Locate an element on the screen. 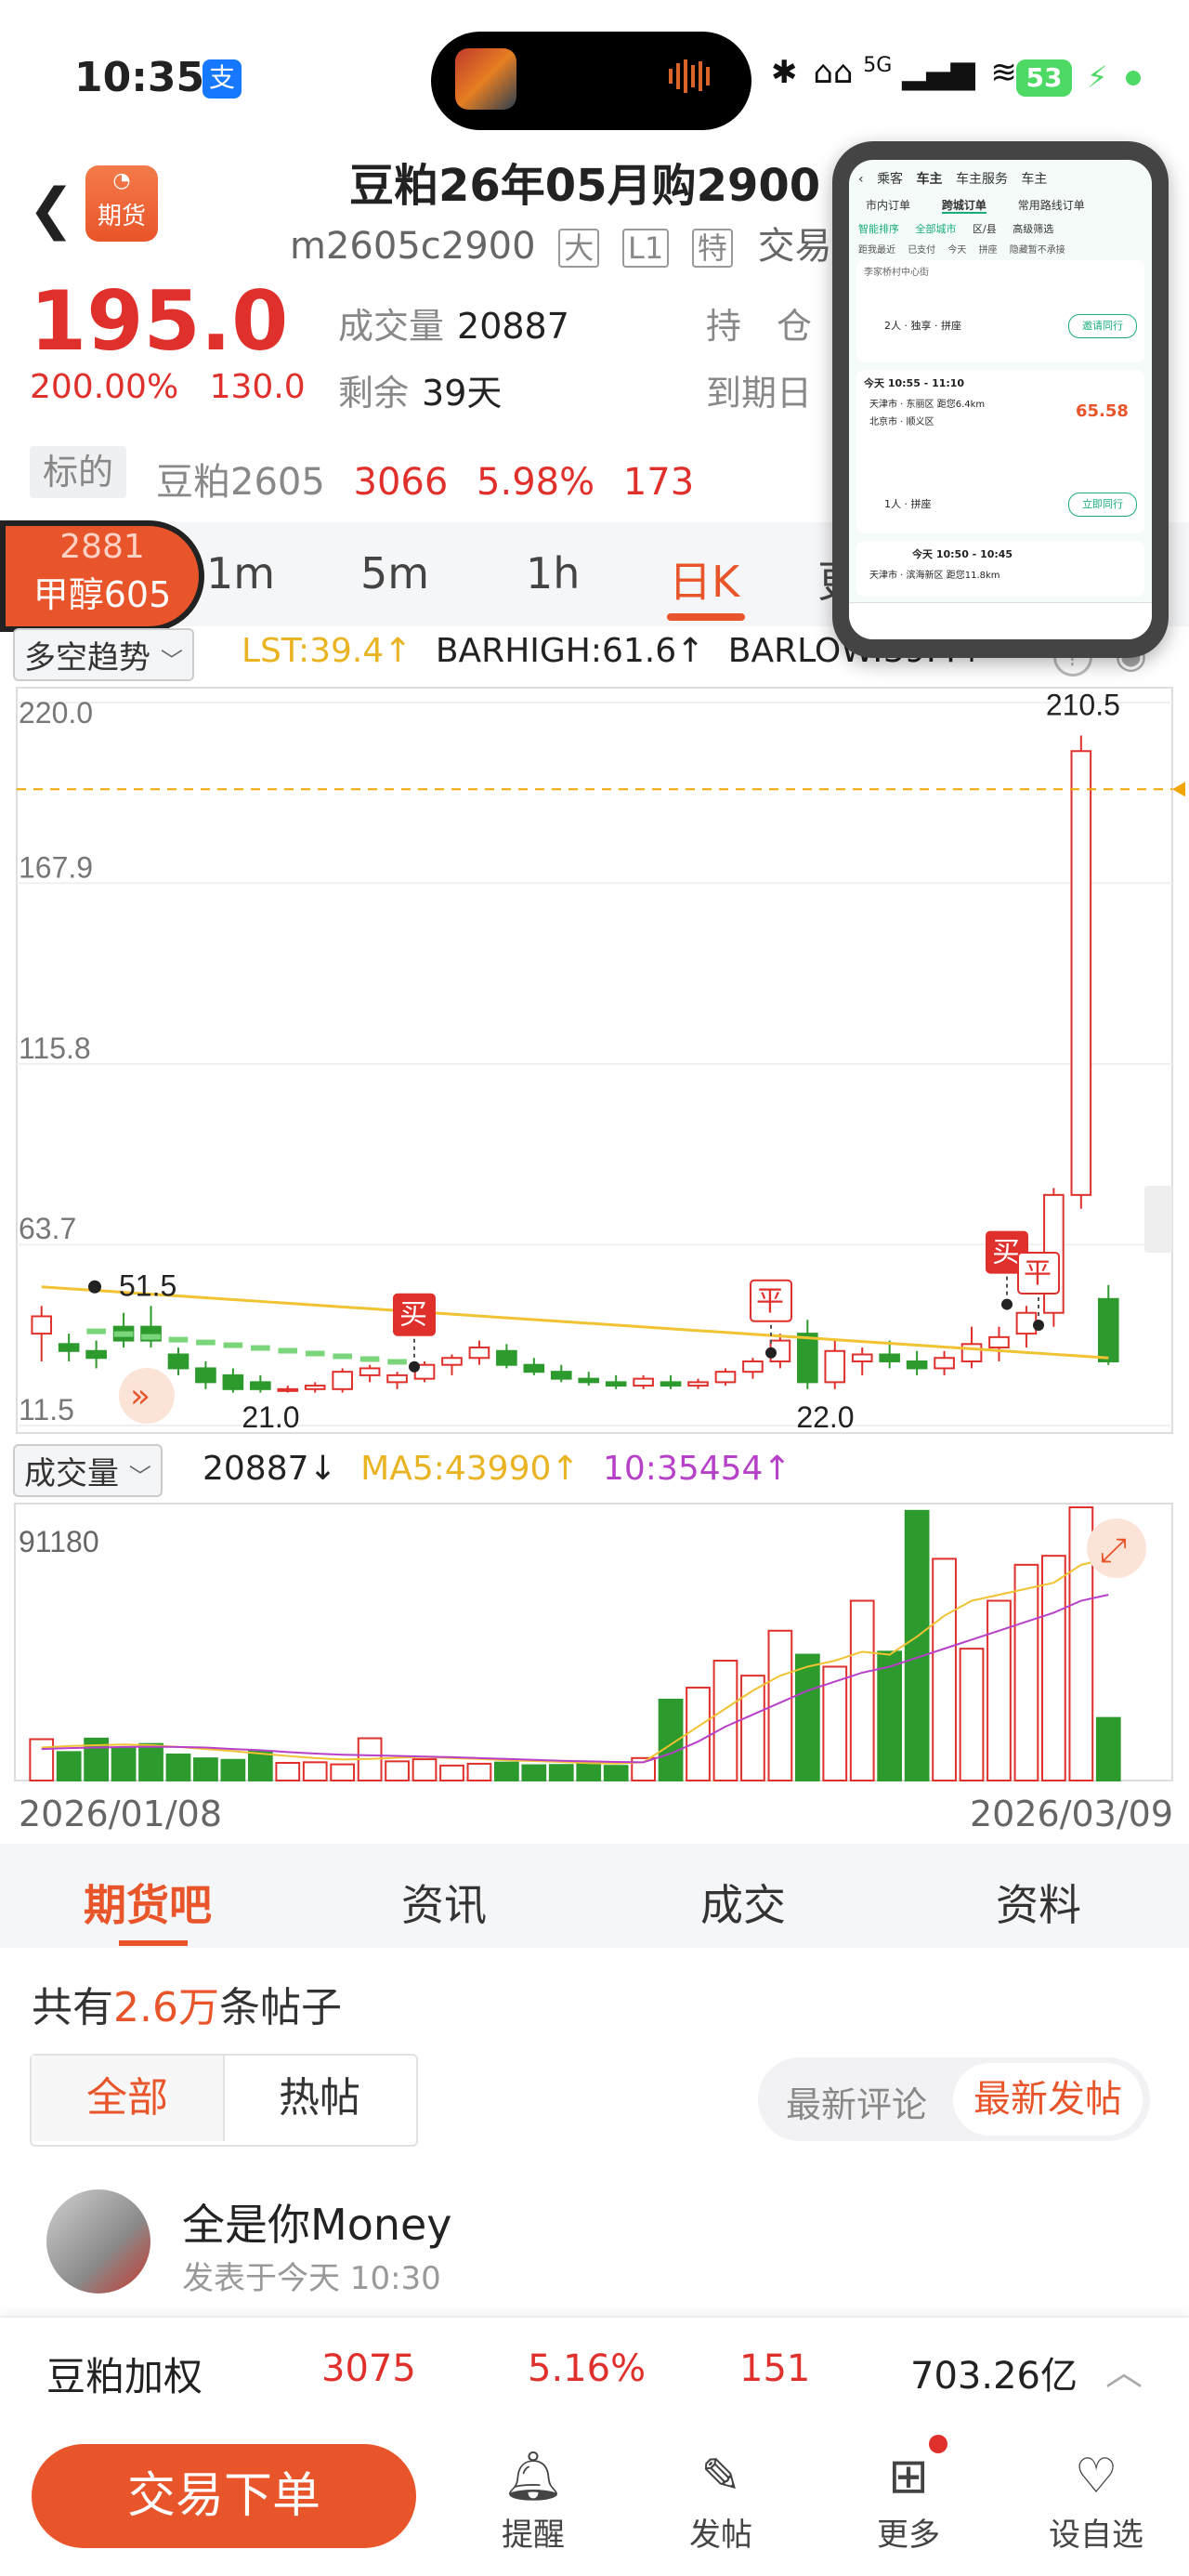 This screenshot has height=2576, width=1189. pip-top-tabs: ‹ 乘客 车主 车主服务 车主 is located at coordinates (952, 178).